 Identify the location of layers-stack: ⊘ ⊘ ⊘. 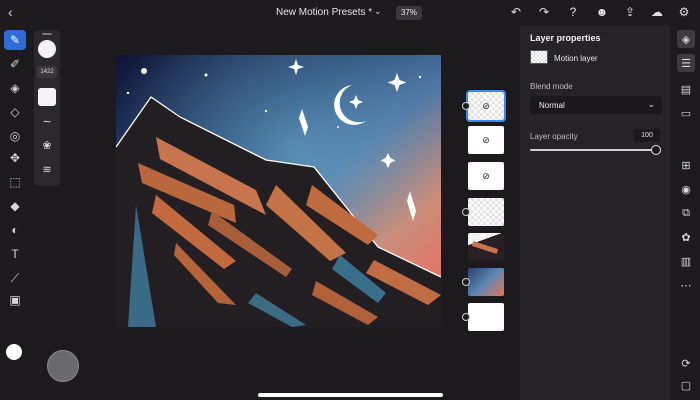
(484, 213).